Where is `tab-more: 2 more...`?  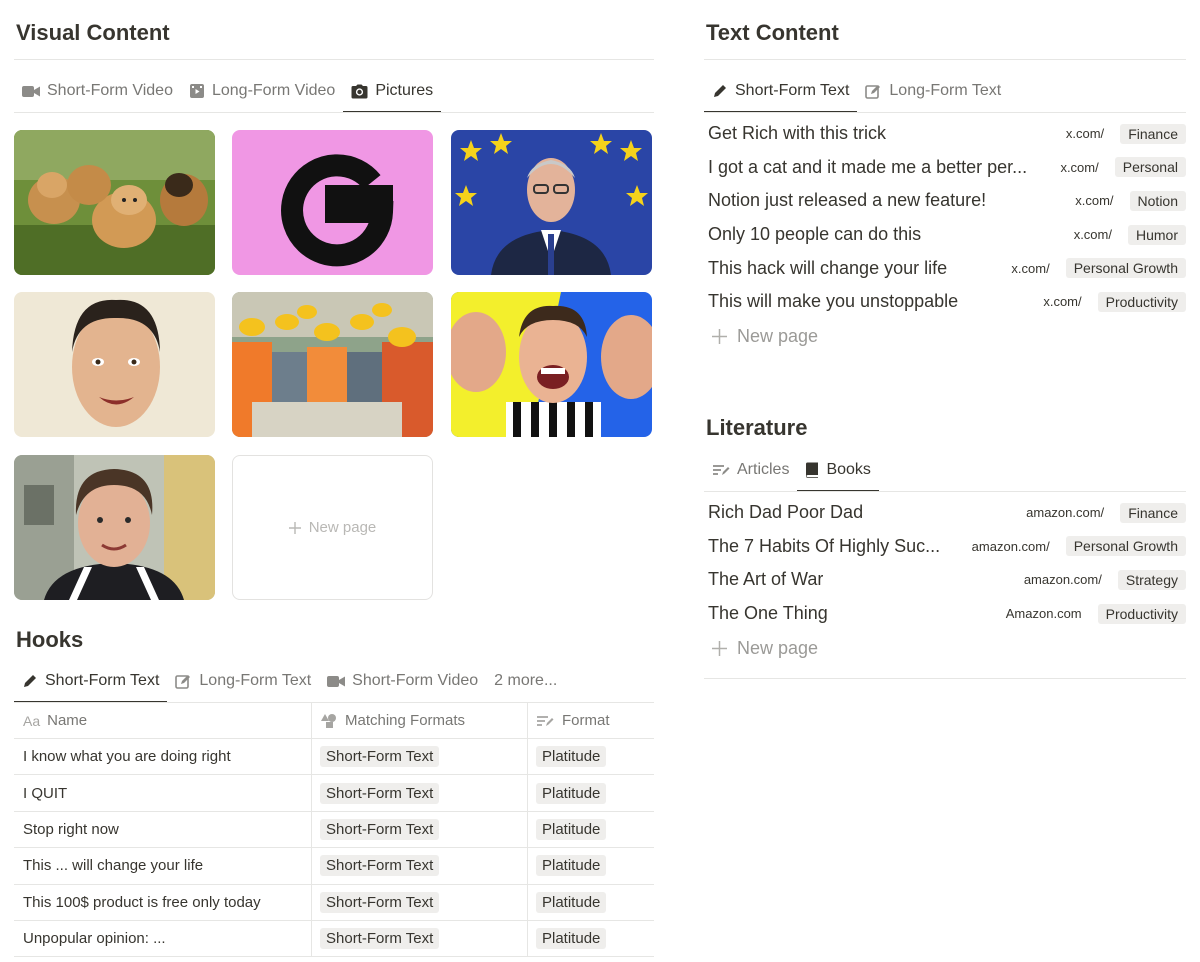
tab-more: 2 more... is located at coordinates (525, 685).